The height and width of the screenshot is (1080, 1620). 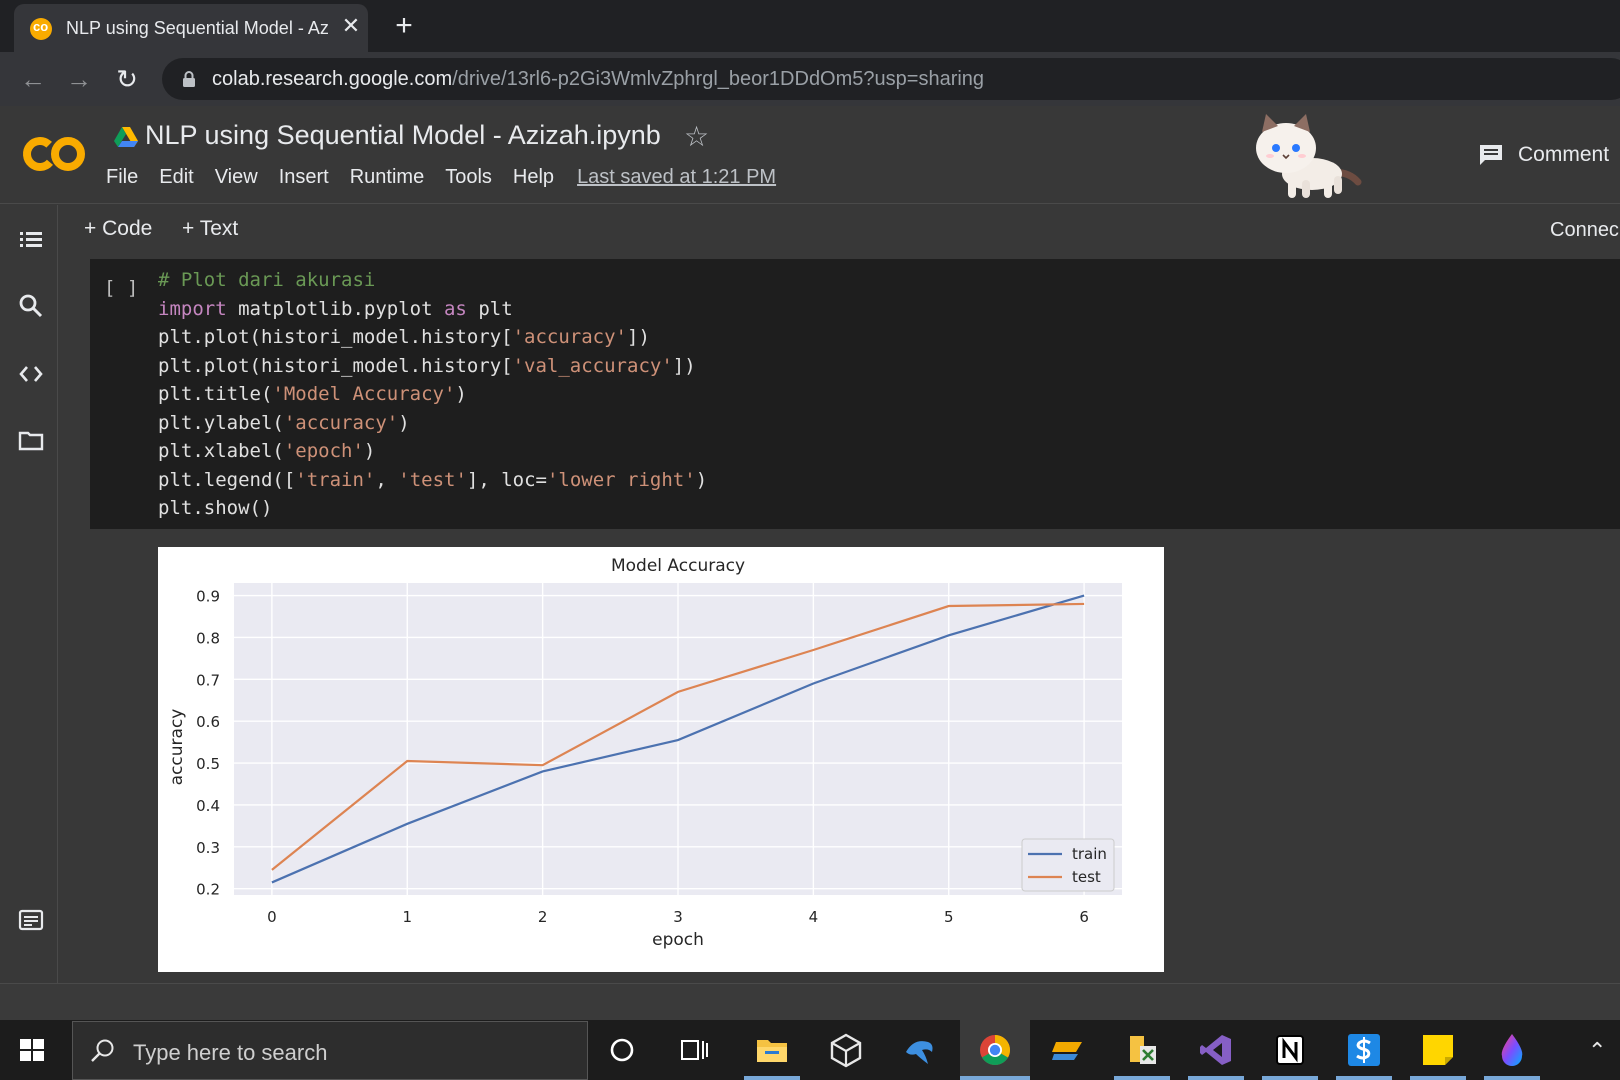 I want to click on code-token: plt.title(, so click(x=215, y=394).